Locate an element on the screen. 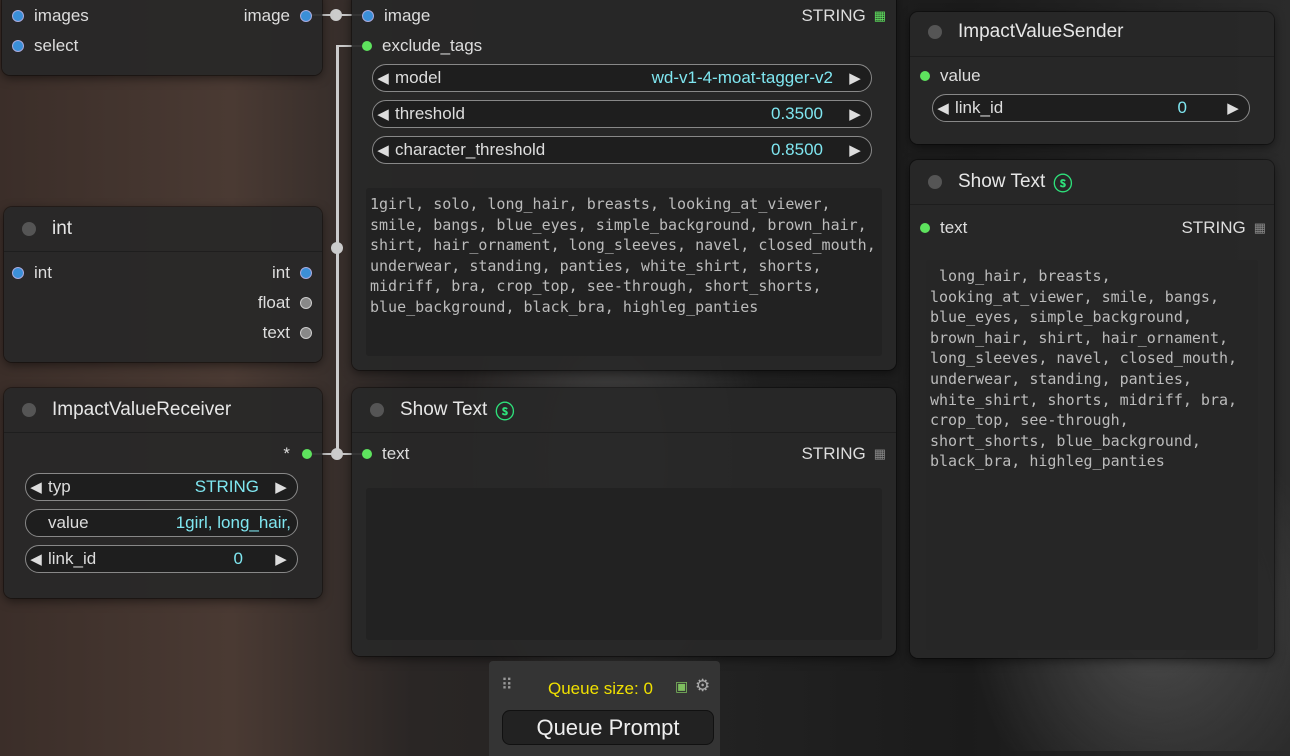 The width and height of the screenshot is (1290, 756). widget-model: ◀ model wd-v1-4-moat-tagger-v2 ▶ is located at coordinates (622, 78).